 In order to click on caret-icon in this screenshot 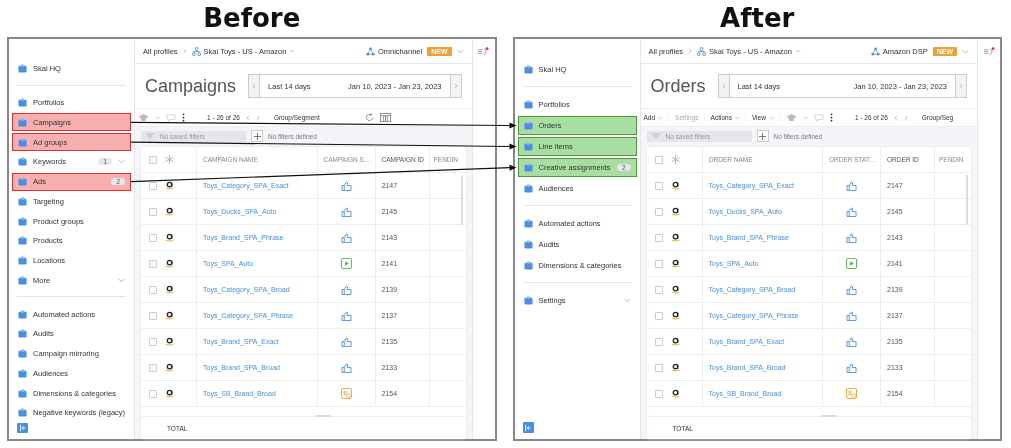, I will do `click(771, 117)`.